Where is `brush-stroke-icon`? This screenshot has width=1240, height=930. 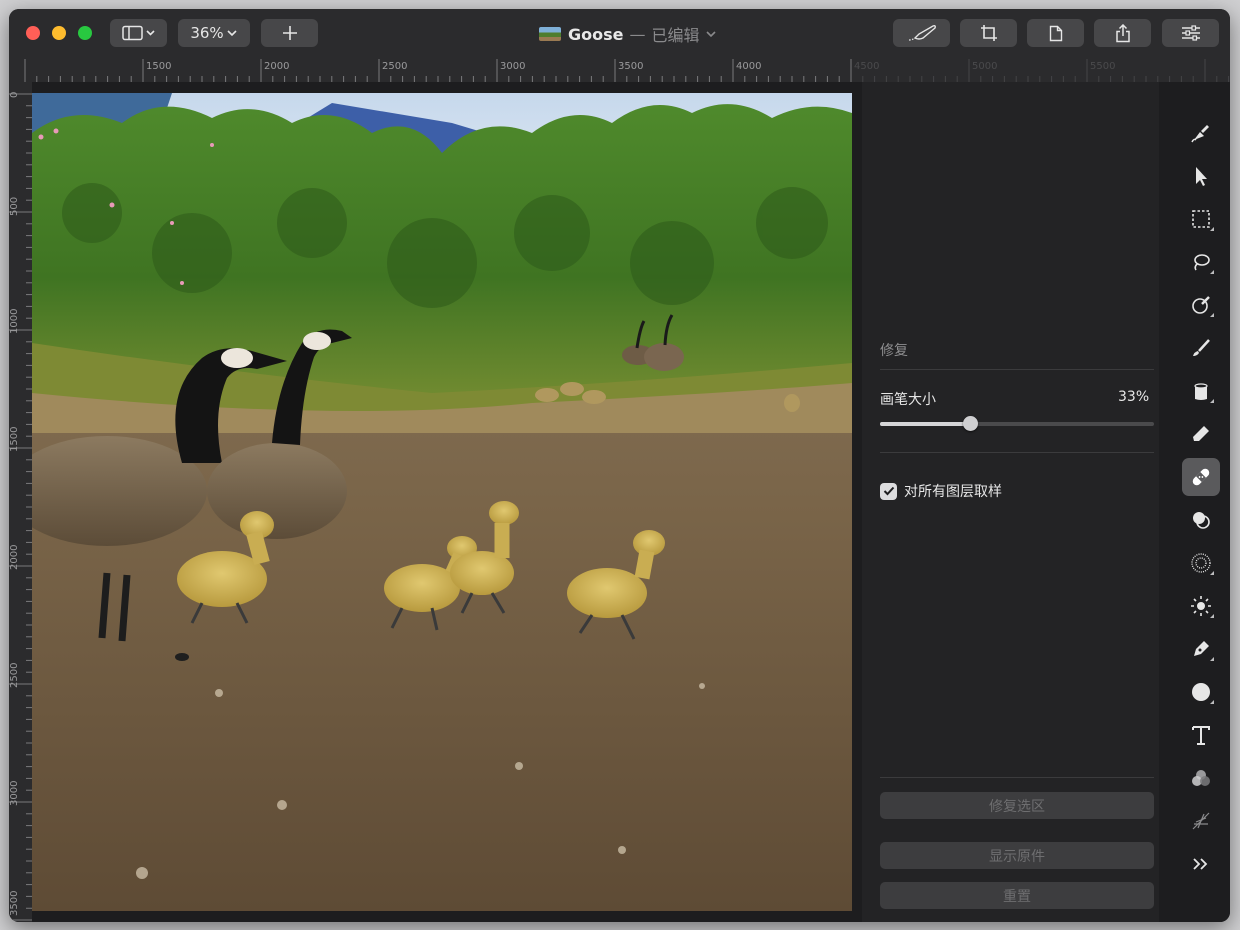
brush-stroke-icon is located at coordinates (922, 33).